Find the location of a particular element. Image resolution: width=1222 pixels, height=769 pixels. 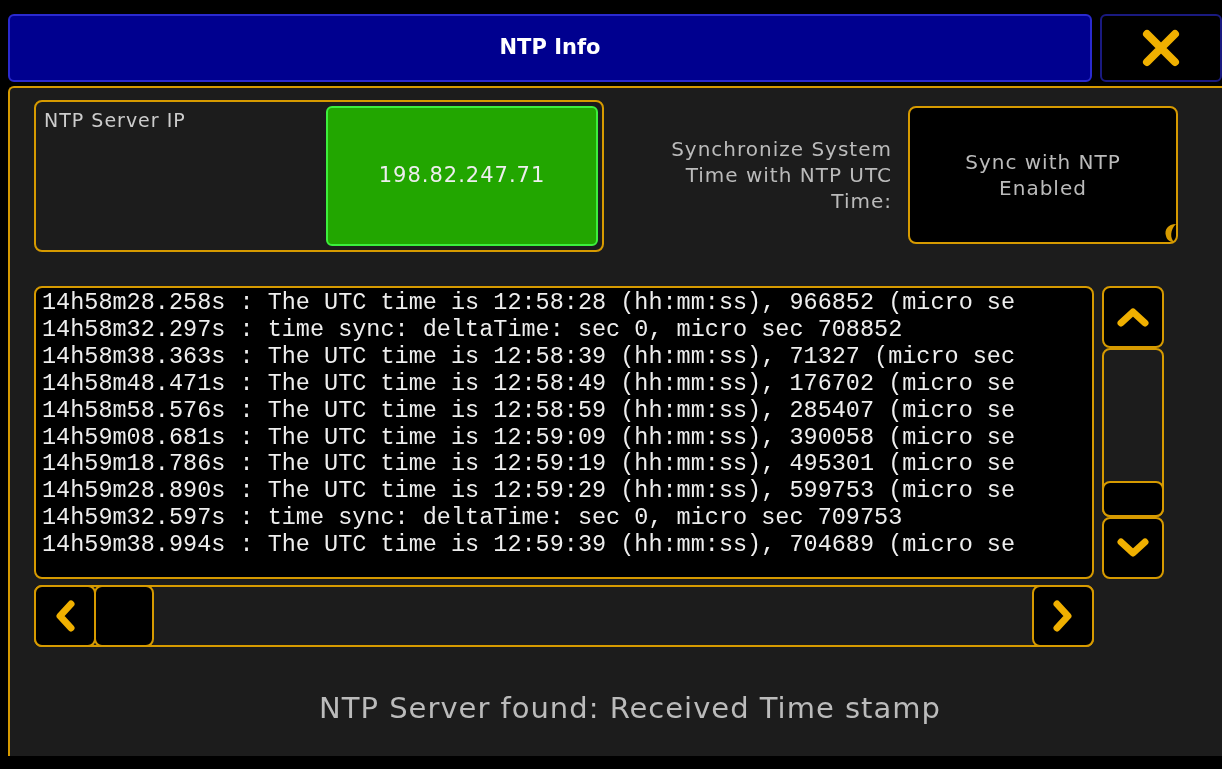

scroll-left-button is located at coordinates (65, 616).